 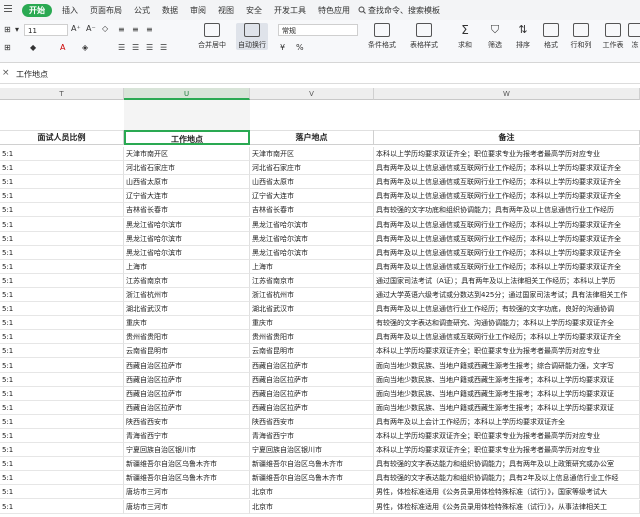 I want to click on table-cell: 贵州省贵阳市, so click(x=187, y=337).